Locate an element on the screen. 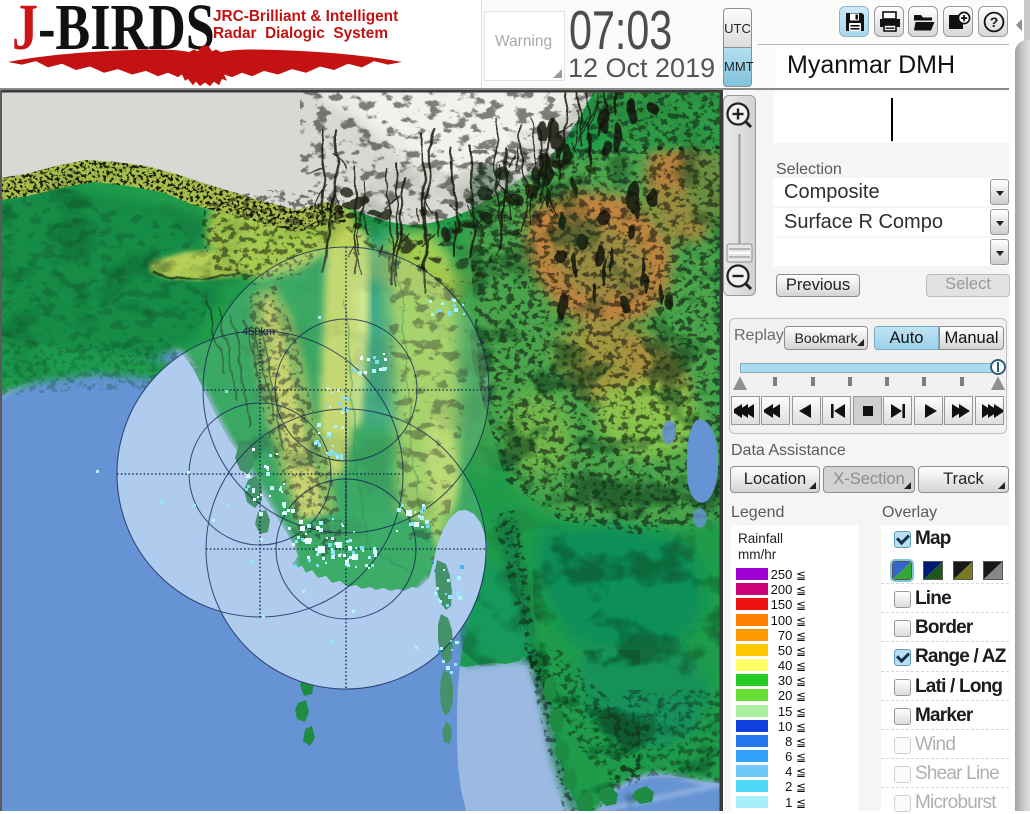 Image resolution: width=1030 pixels, height=814 pixels. svg-text: 450km is located at coordinates (258, 332).